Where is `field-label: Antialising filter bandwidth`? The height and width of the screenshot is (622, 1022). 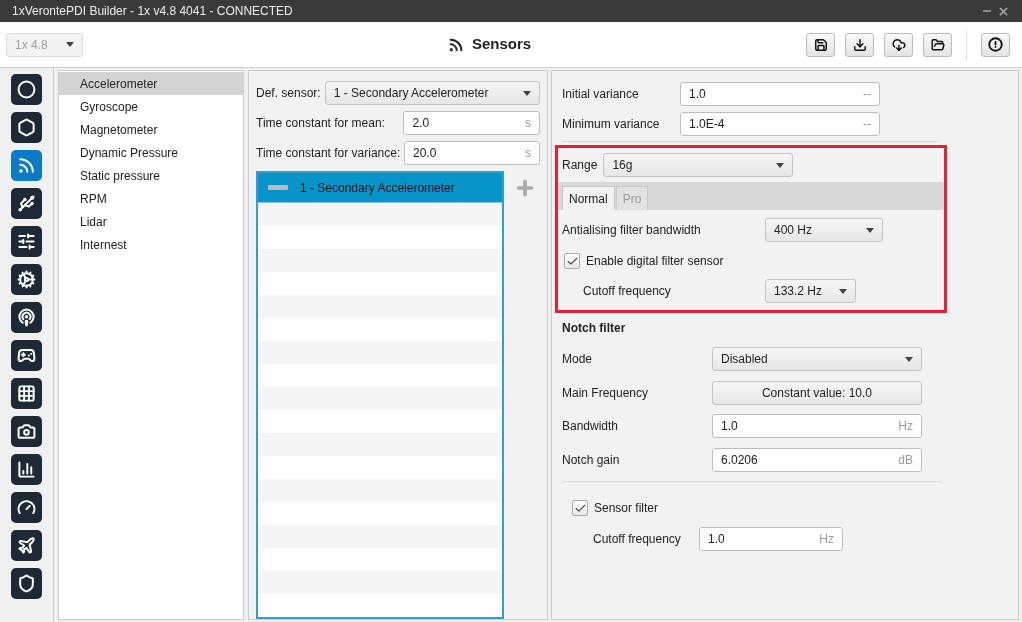
field-label: Antialising filter bandwidth is located at coordinates (632, 230).